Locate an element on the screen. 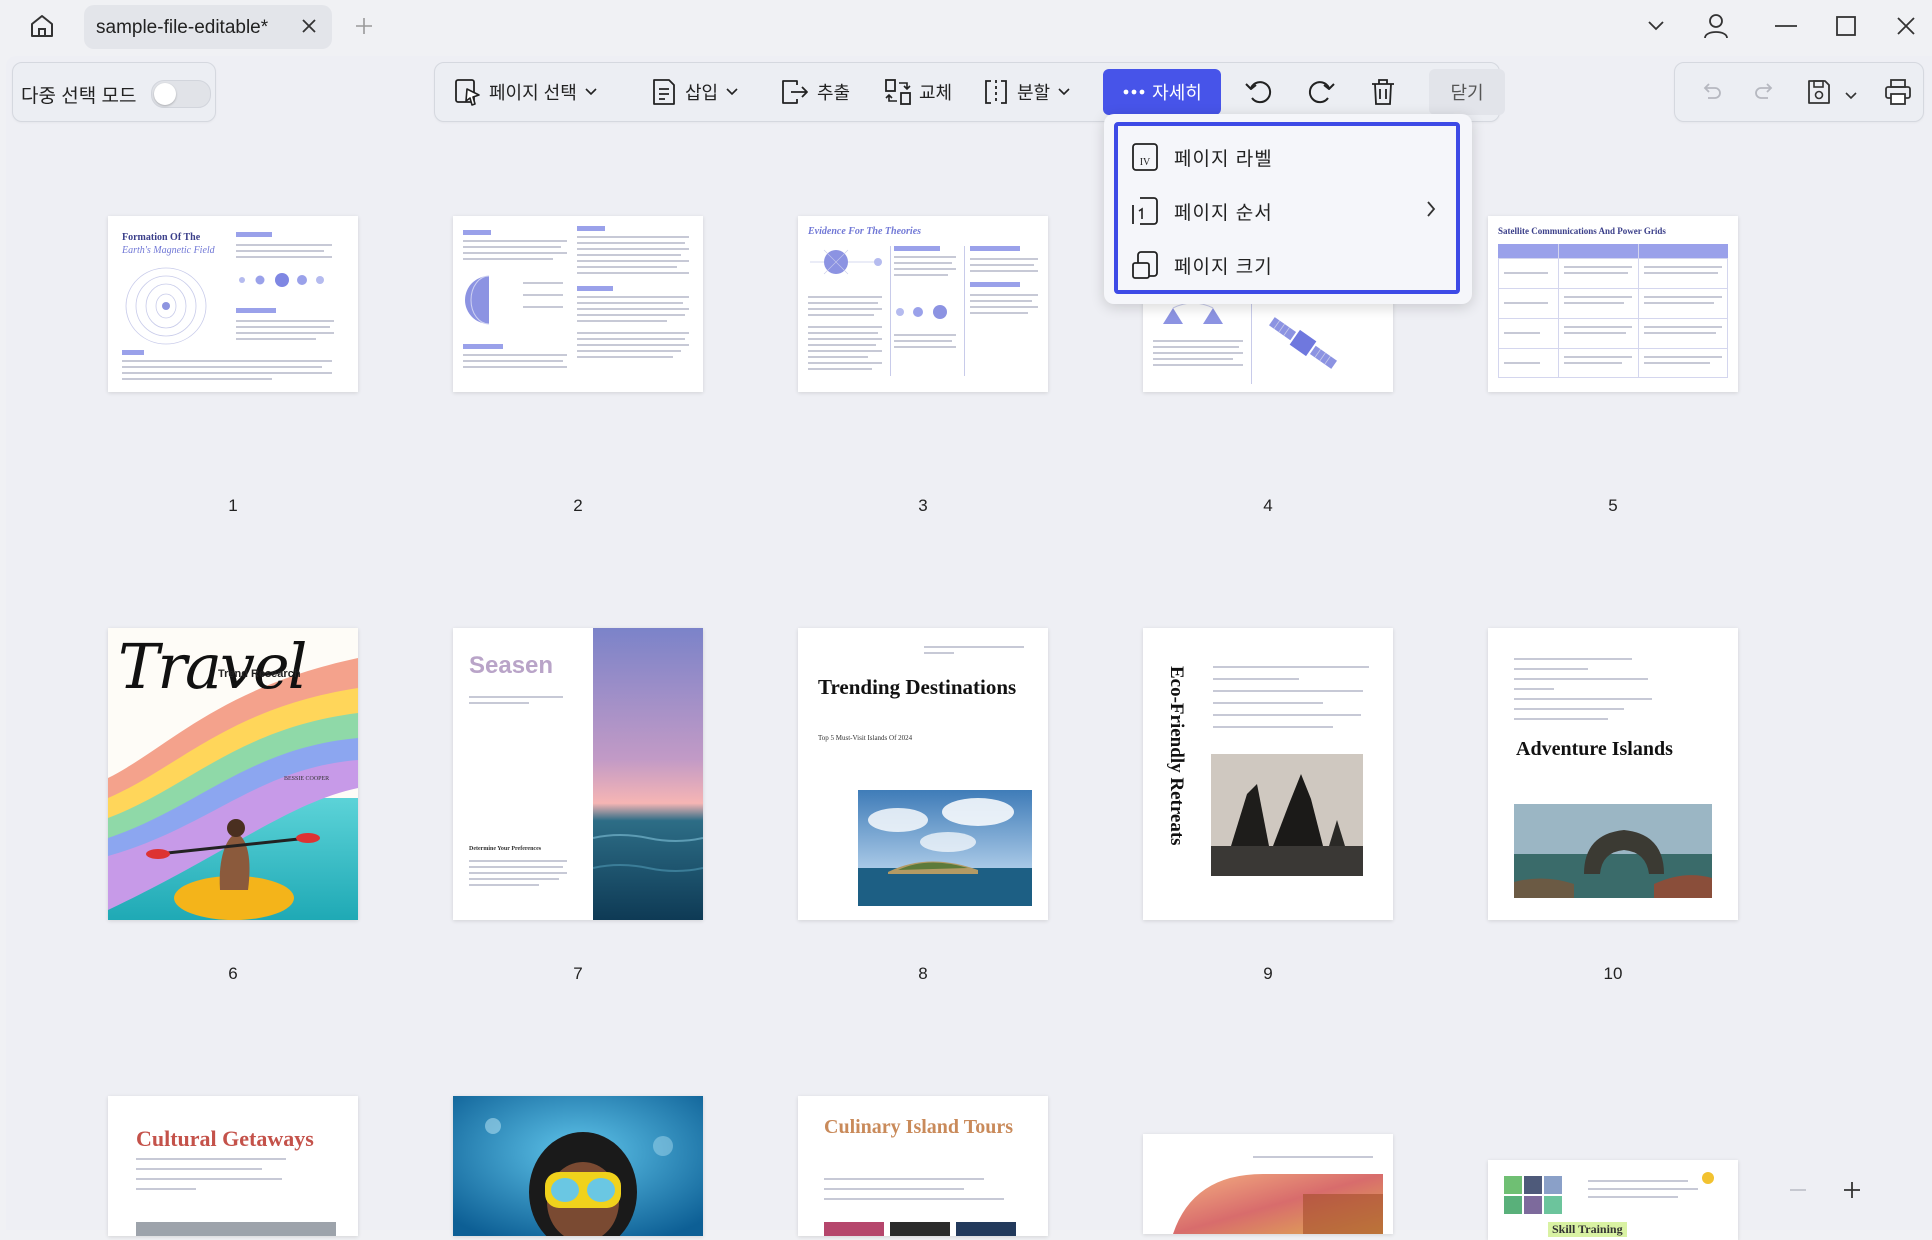  page-11-title: Cultural Getaways is located at coordinates (225, 1138).